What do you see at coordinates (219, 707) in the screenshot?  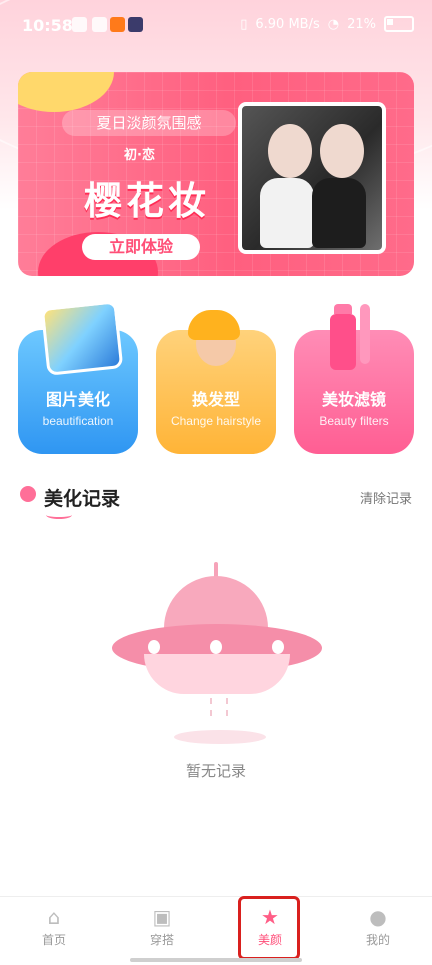 I see `ufo-beam` at bounding box center [219, 707].